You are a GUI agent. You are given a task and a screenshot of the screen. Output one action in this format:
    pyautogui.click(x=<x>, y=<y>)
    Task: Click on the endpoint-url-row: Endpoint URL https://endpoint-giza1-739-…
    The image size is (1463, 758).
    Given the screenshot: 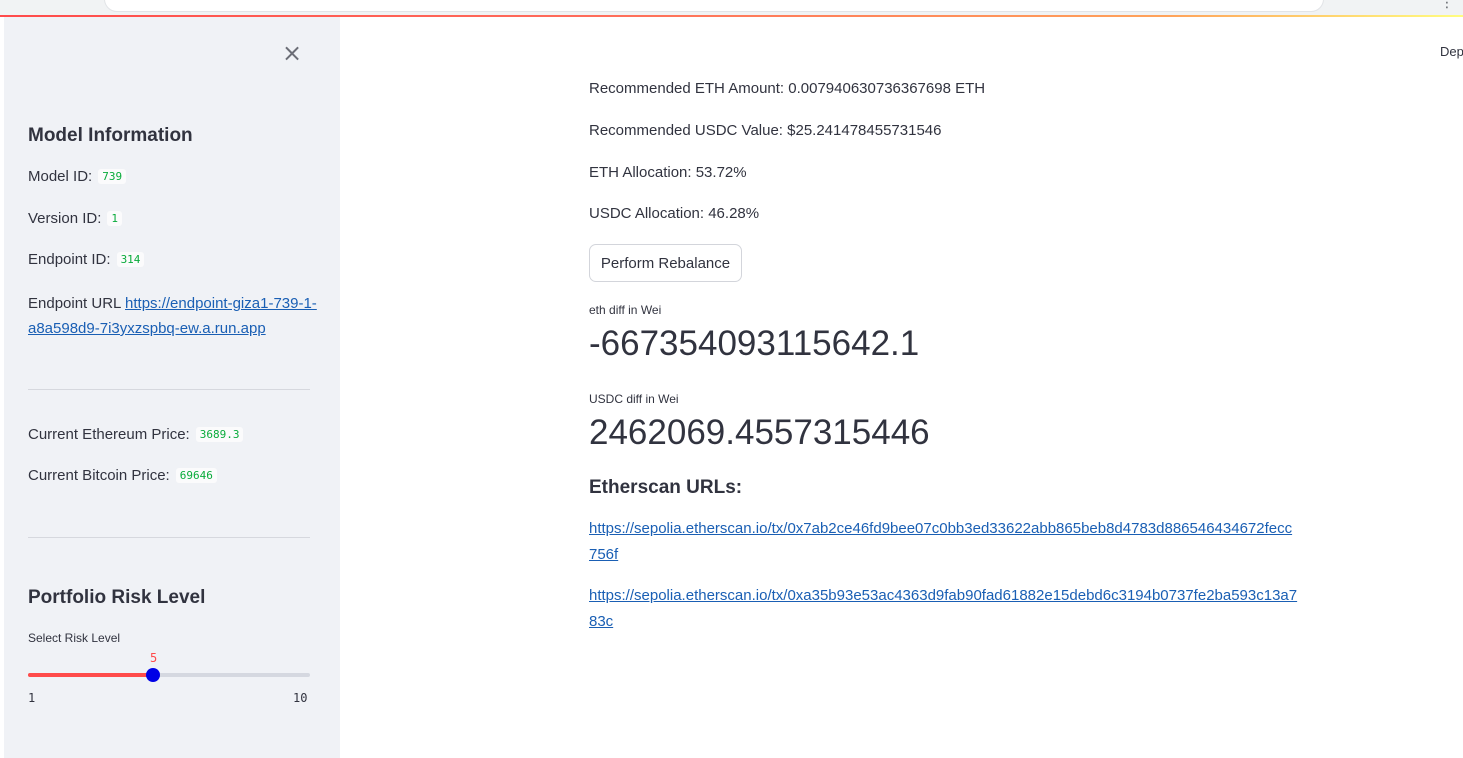 What is the action you would take?
    pyautogui.click(x=173, y=316)
    